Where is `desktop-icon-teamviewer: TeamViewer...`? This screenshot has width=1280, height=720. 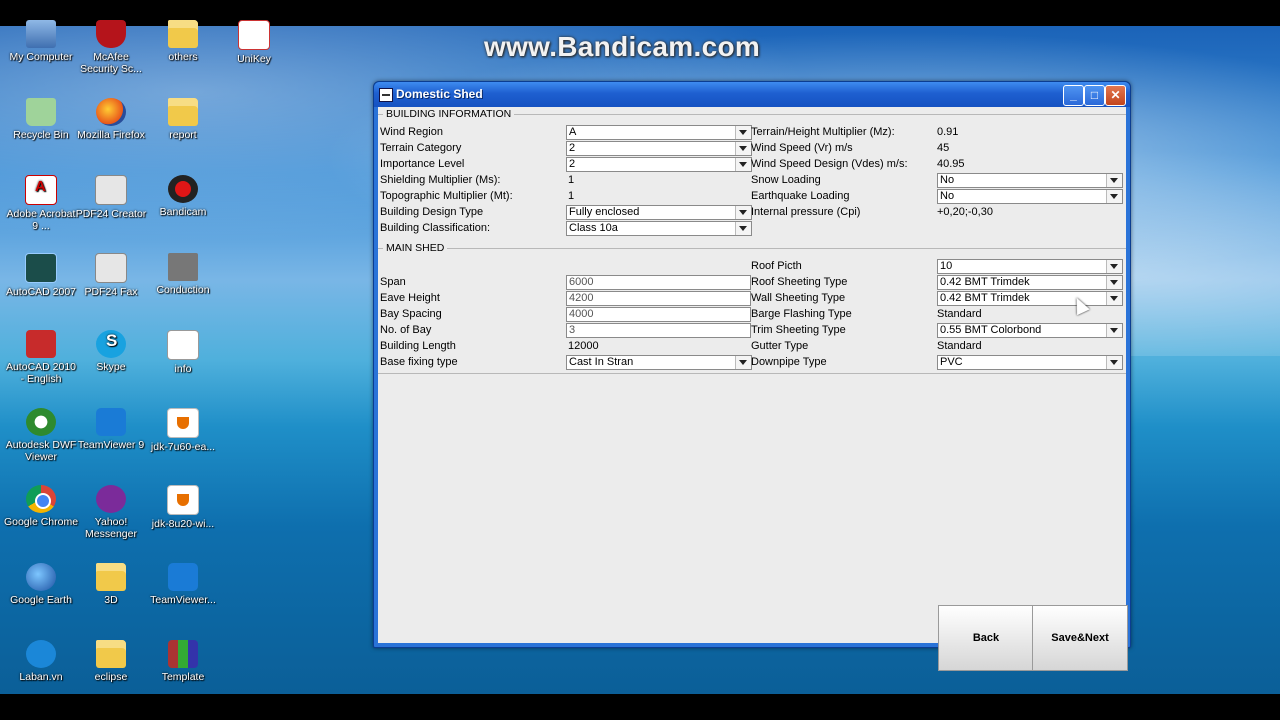
desktop-icon-teamviewer: TeamViewer... is located at coordinates (183, 584).